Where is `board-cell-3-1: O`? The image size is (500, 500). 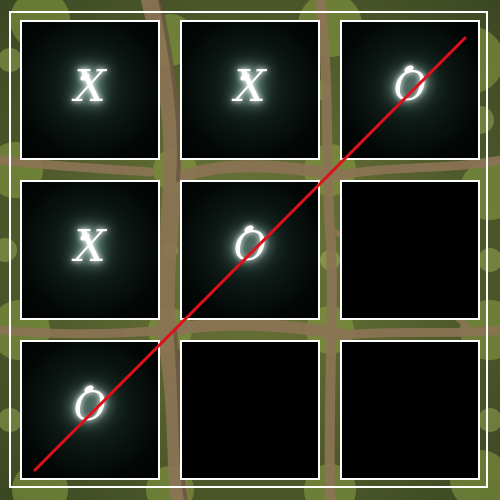
board-cell-3-1: O is located at coordinates (90, 410).